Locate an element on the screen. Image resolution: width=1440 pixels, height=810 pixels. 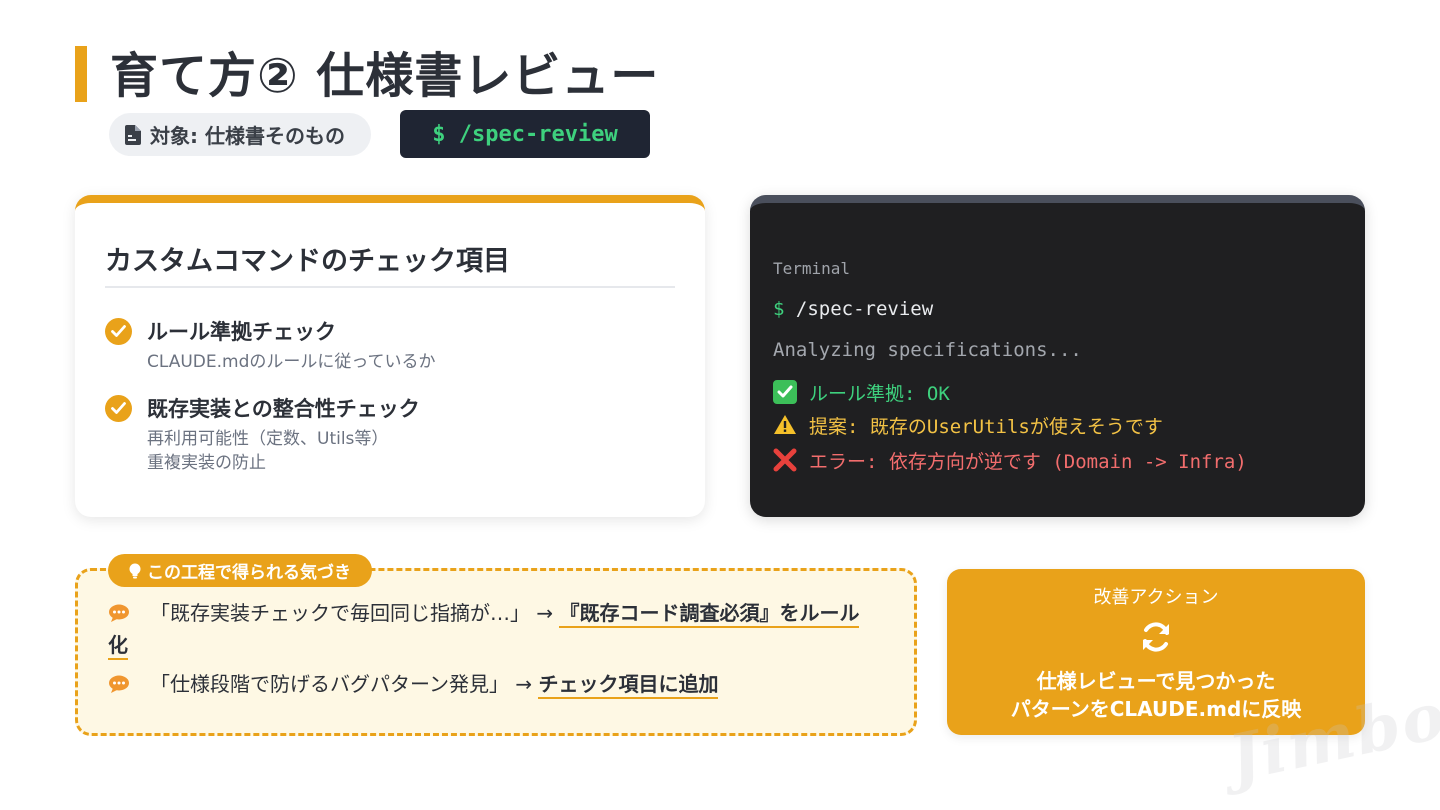
checklist-heading: カスタムコマンドのチェック項目 is located at coordinates (307, 261).